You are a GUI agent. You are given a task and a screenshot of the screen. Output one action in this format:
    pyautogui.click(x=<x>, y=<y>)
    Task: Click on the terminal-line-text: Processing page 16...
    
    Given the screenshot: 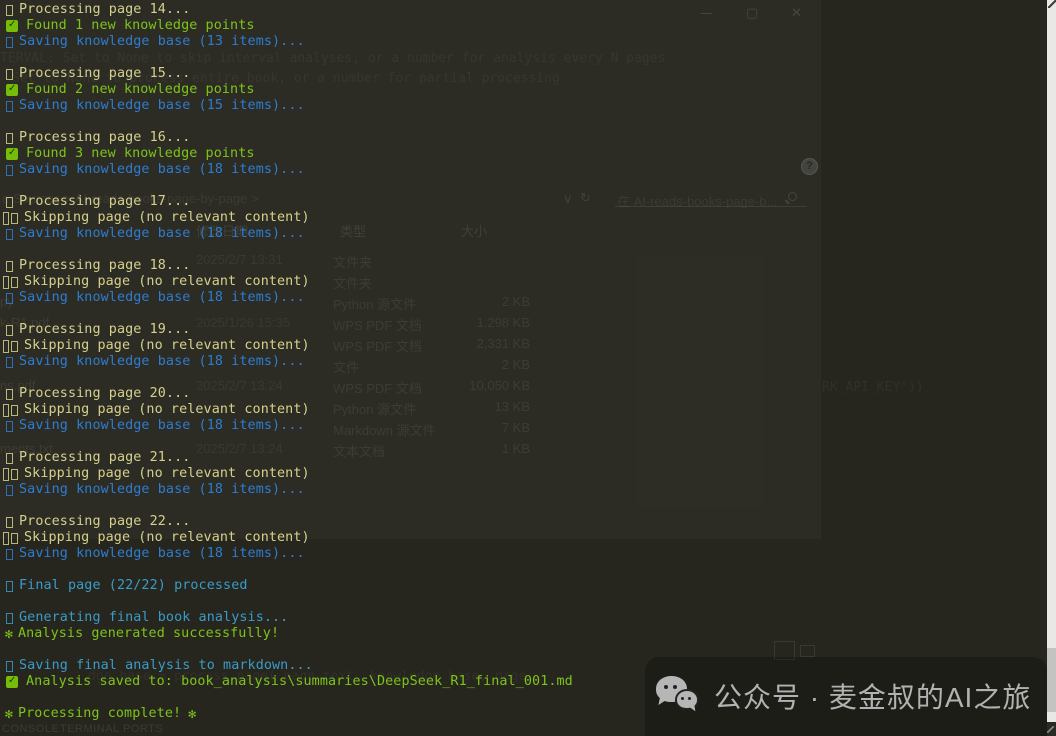 What is the action you would take?
    pyautogui.click(x=105, y=137)
    